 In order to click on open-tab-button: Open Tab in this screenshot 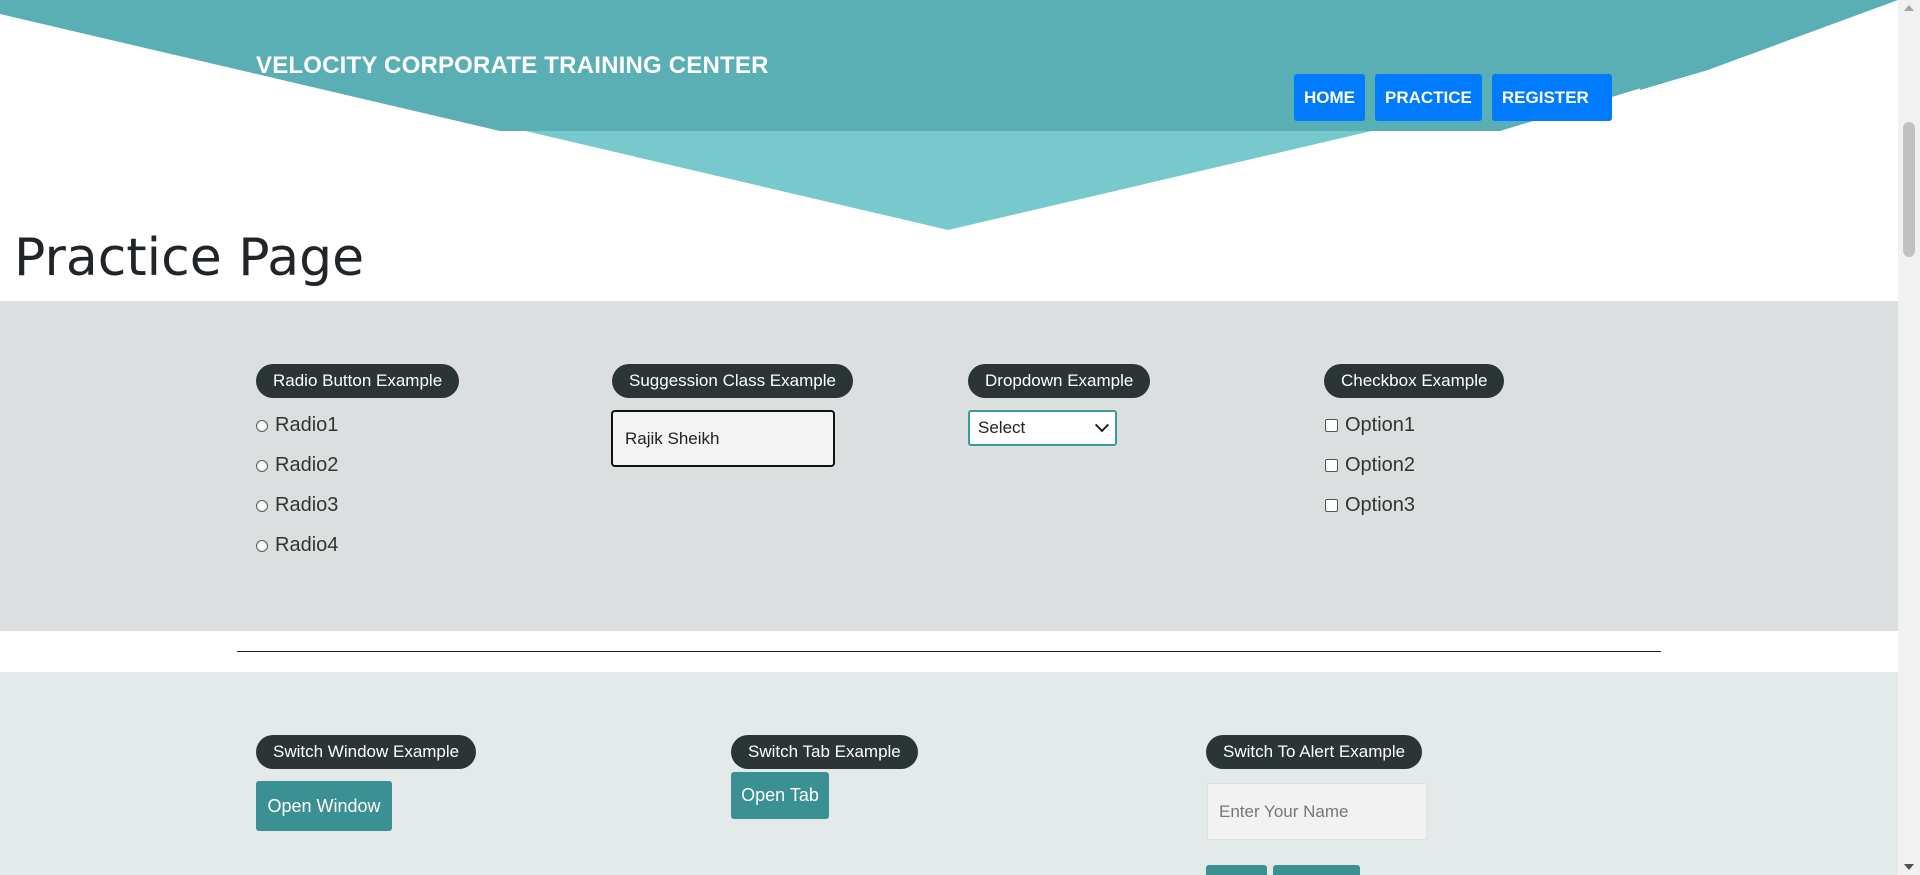, I will do `click(780, 795)`.